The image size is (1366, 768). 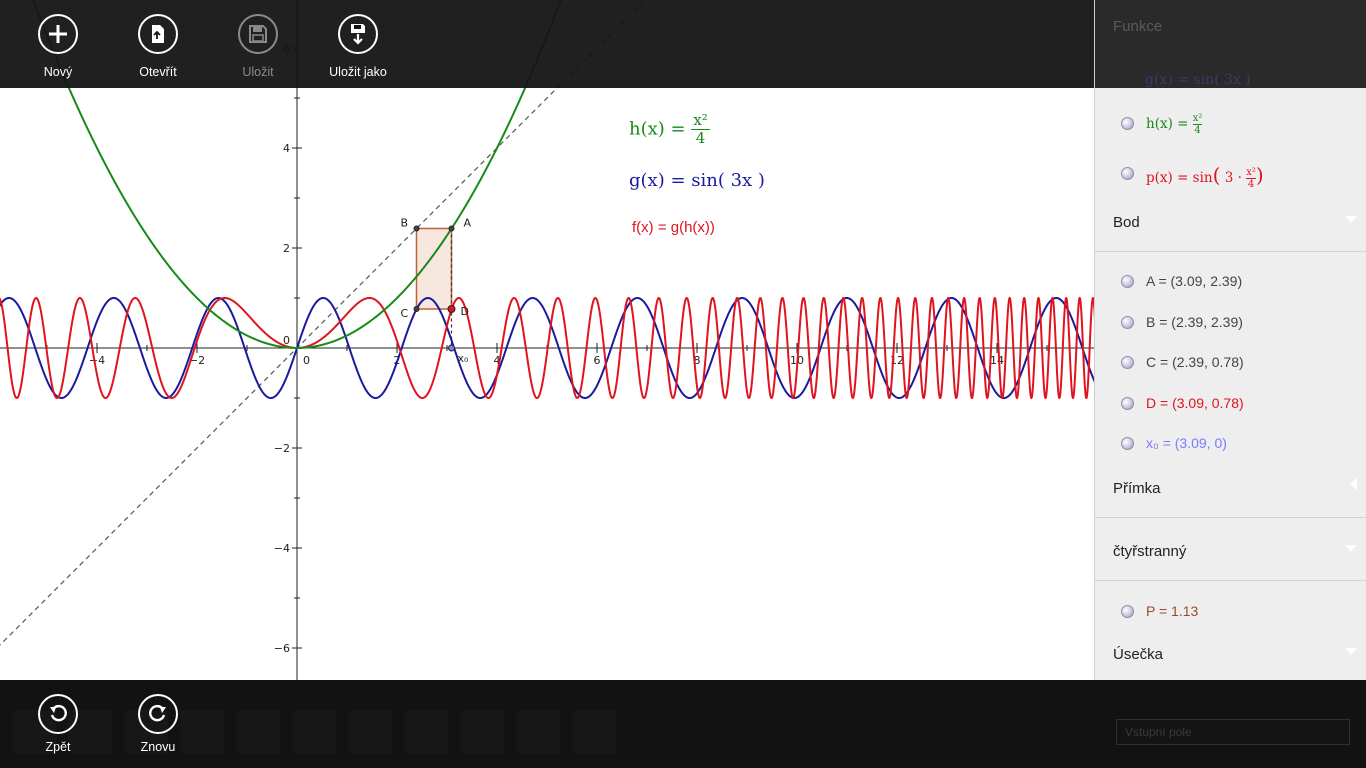 What do you see at coordinates (451, 228) in the screenshot?
I see `graph-point-a` at bounding box center [451, 228].